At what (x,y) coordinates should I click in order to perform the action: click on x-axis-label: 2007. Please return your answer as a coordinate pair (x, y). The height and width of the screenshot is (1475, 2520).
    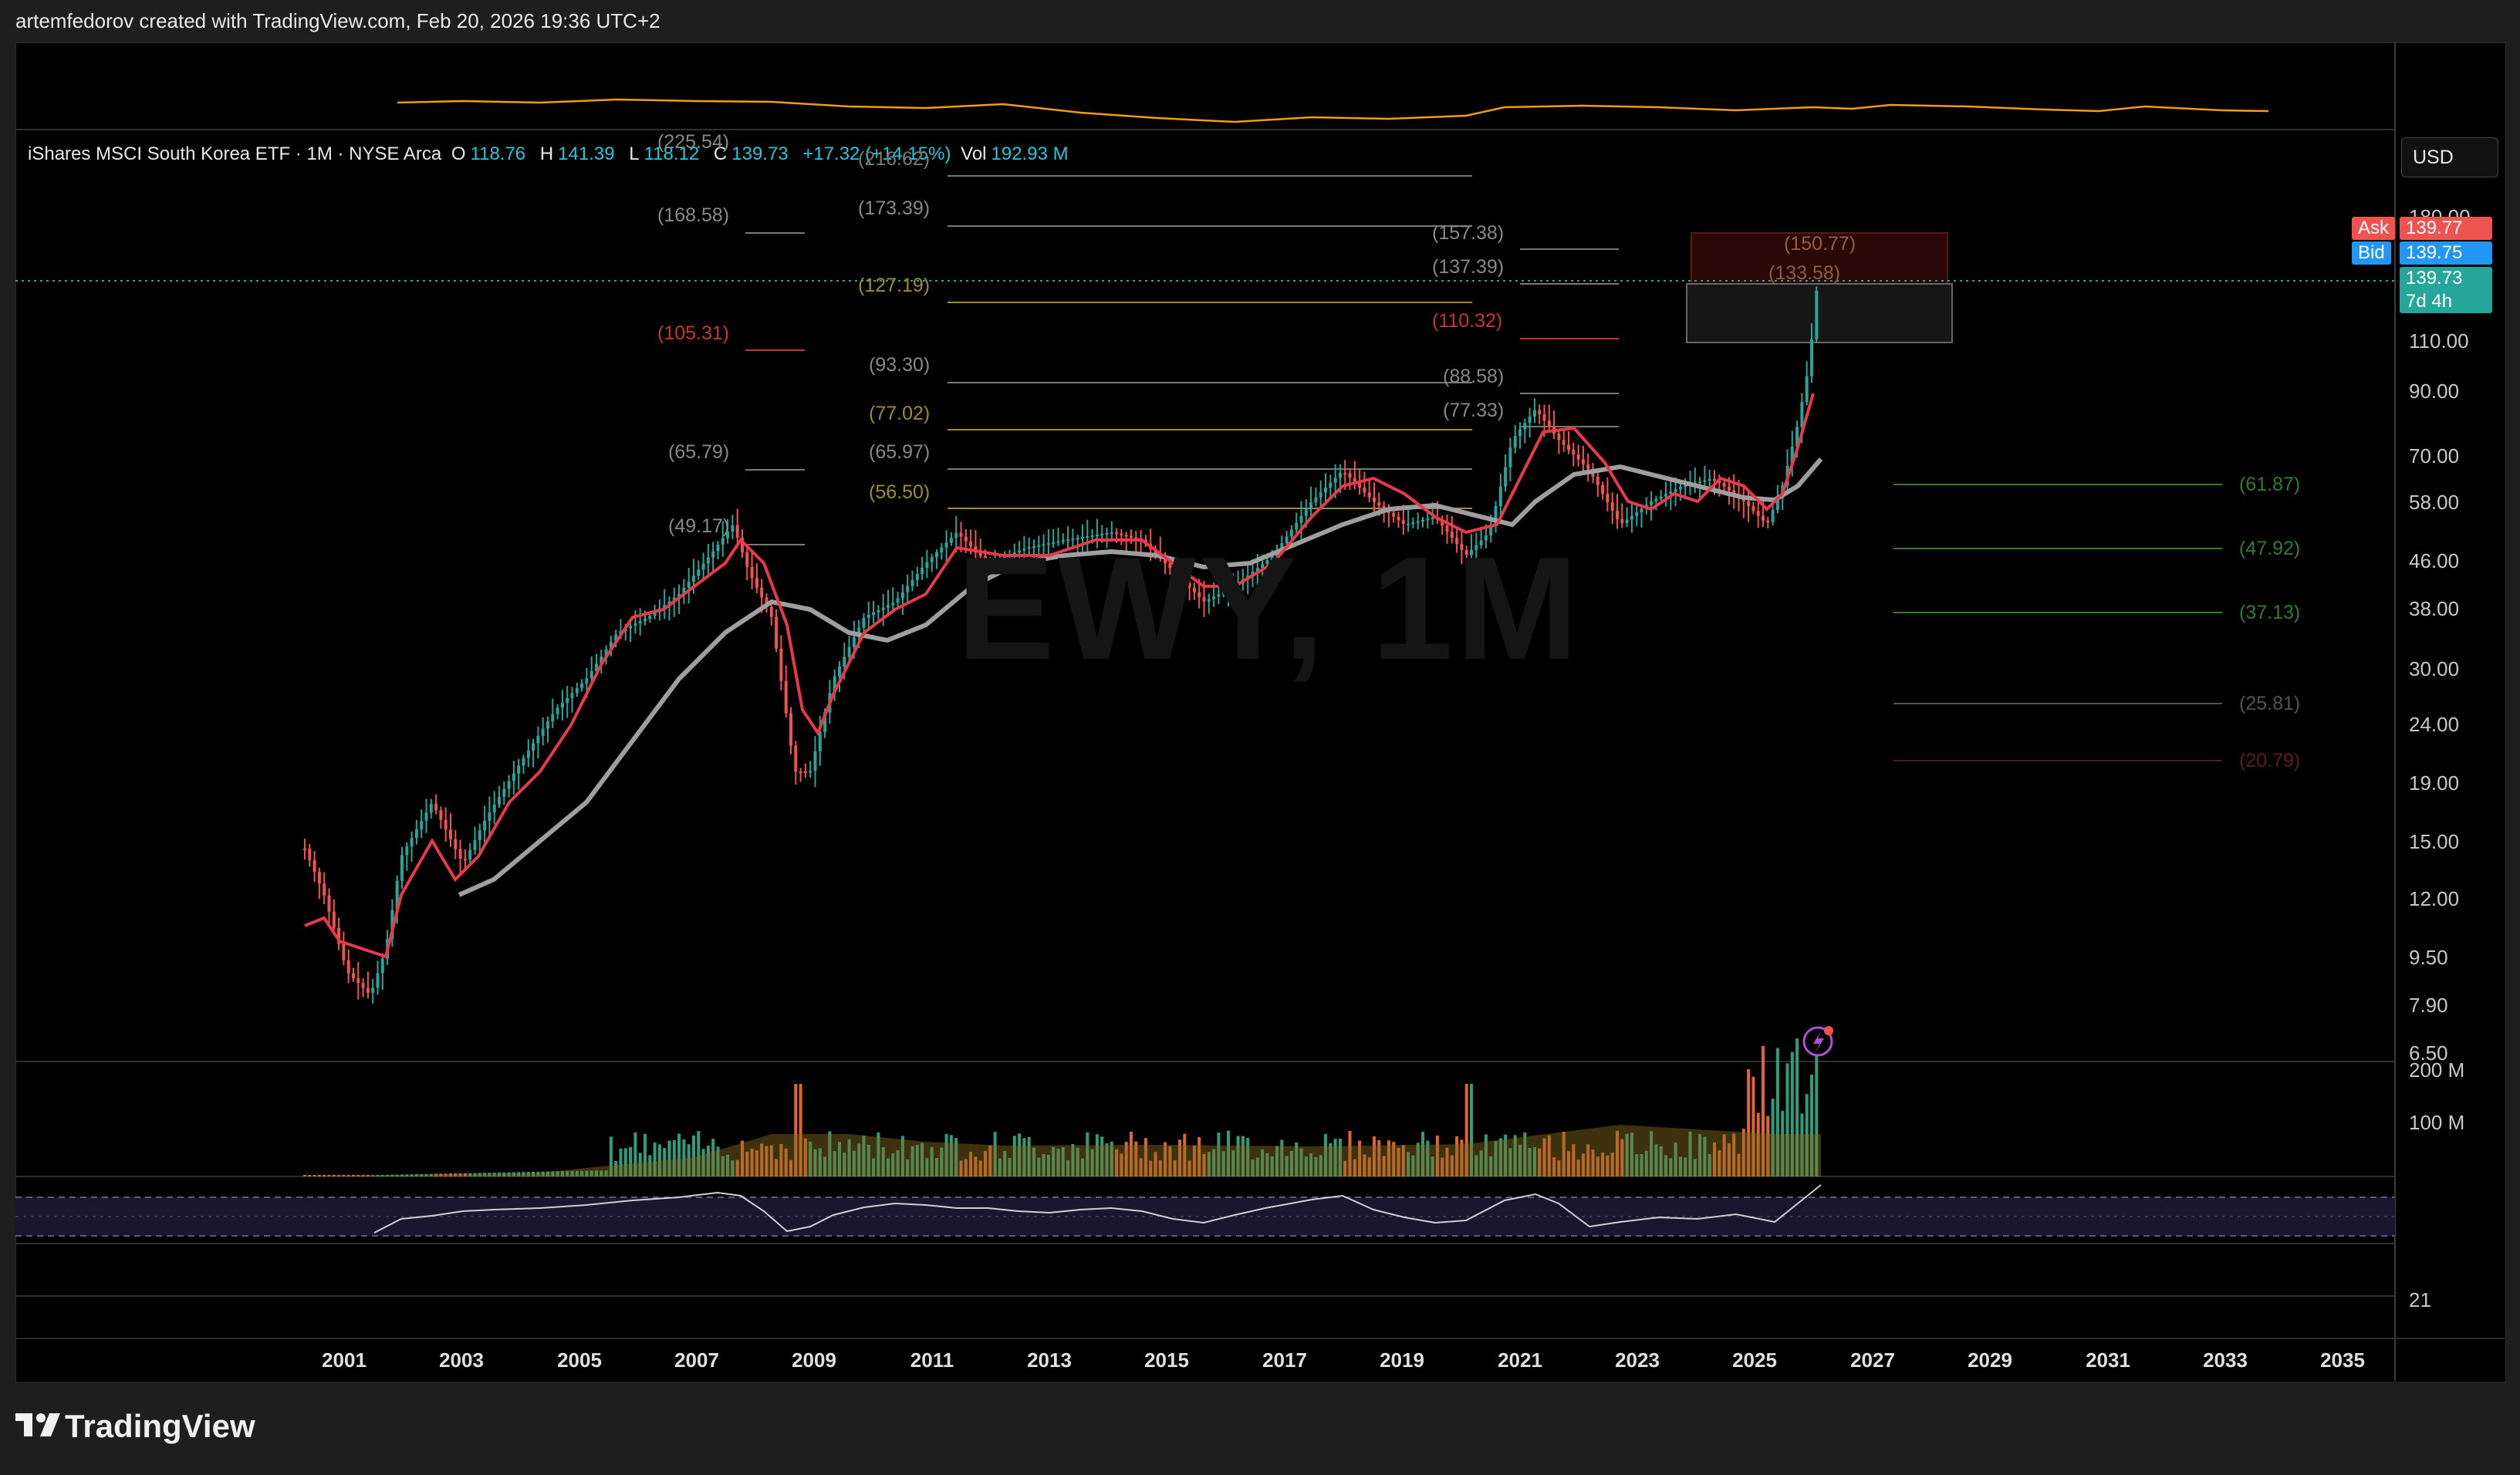
    Looking at the image, I should click on (696, 1360).